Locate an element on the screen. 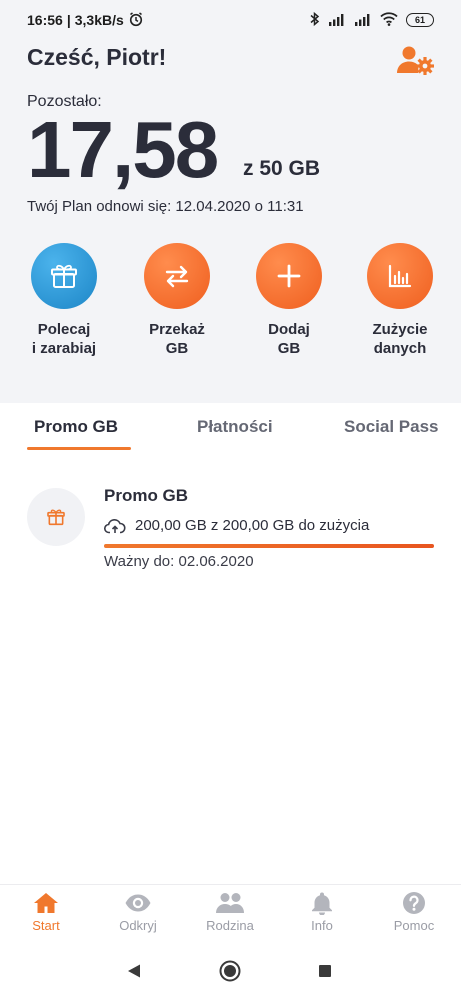 This screenshot has width=461, height=999. bell-icon is located at coordinates (322, 903).